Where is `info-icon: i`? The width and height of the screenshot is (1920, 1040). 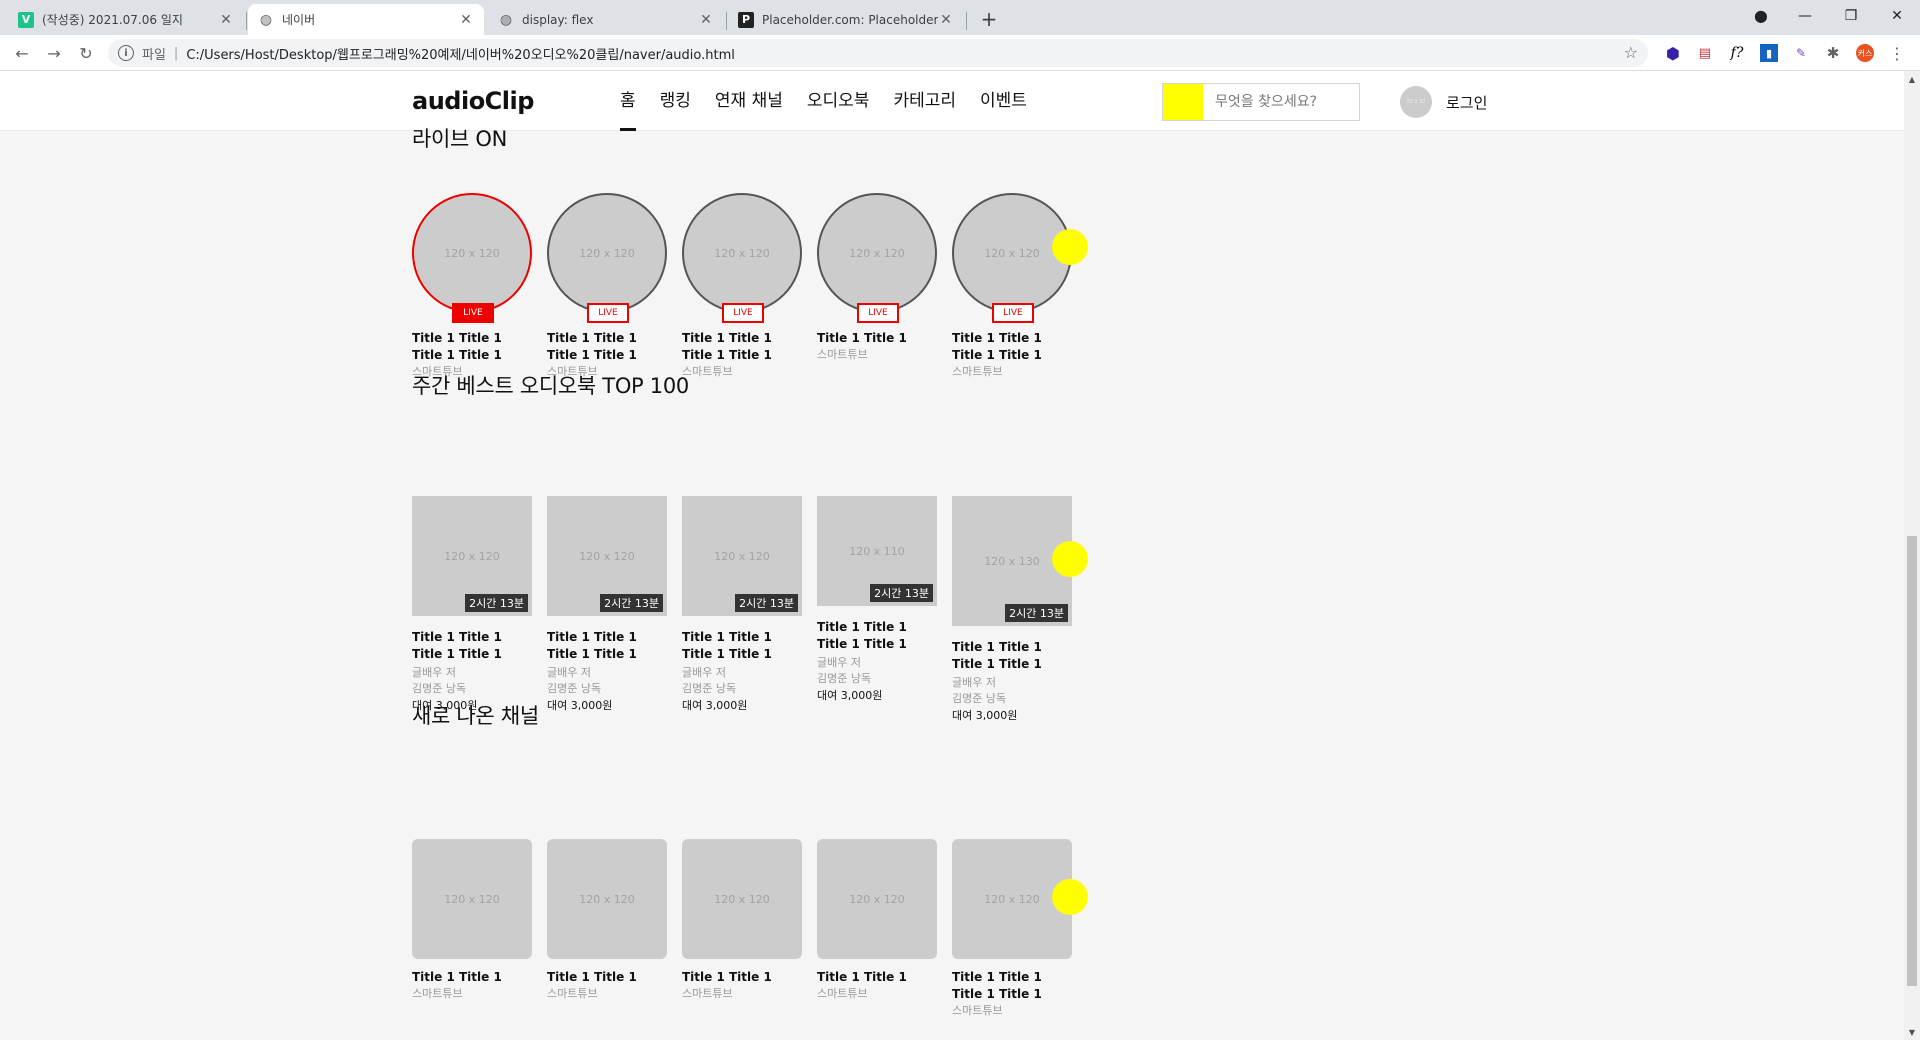 info-icon: i is located at coordinates (126, 53).